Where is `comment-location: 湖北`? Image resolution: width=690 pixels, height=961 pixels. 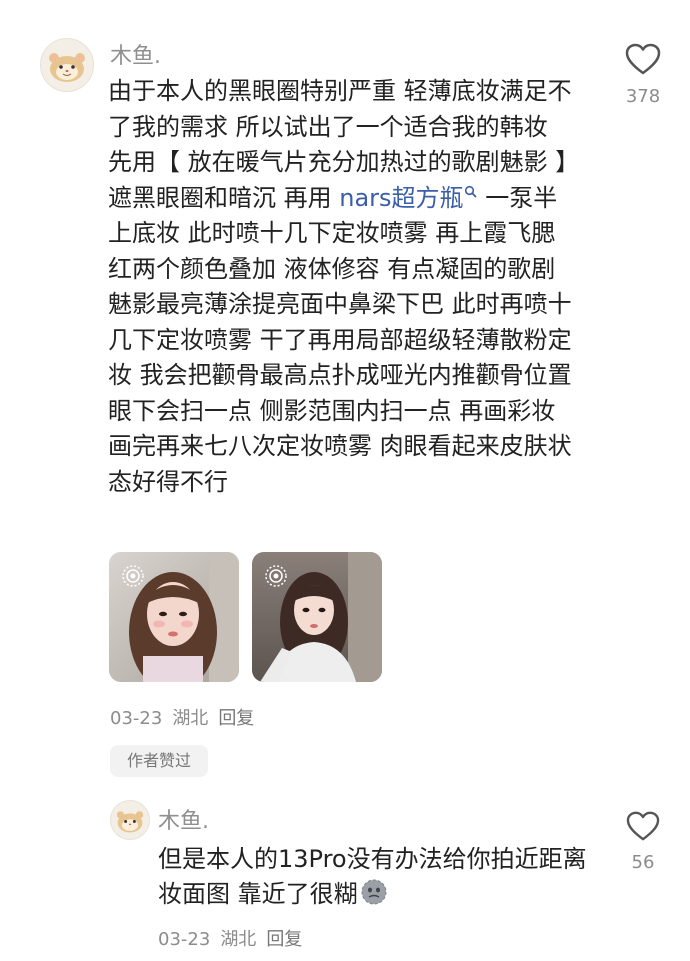
comment-location: 湖北 is located at coordinates (190, 718).